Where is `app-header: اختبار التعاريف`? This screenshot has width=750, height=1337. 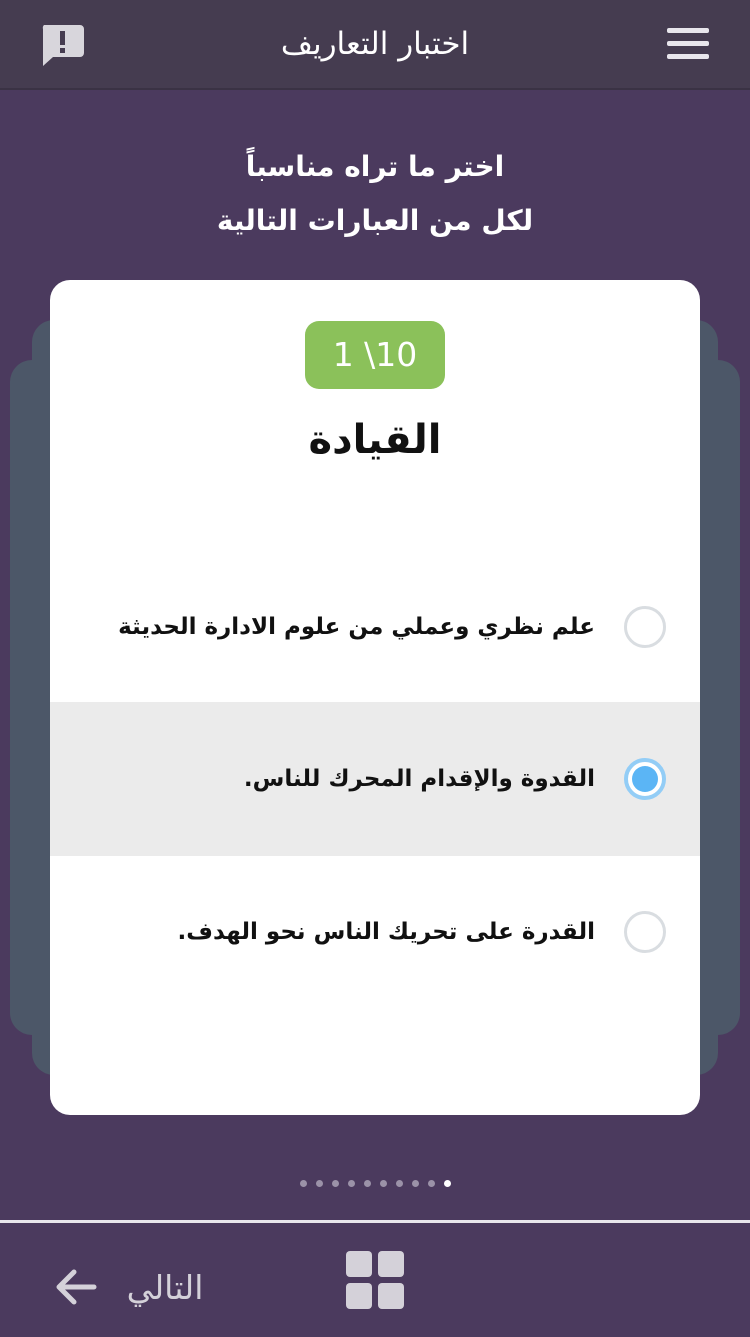
app-header: اختبار التعاريف is located at coordinates (375, 45).